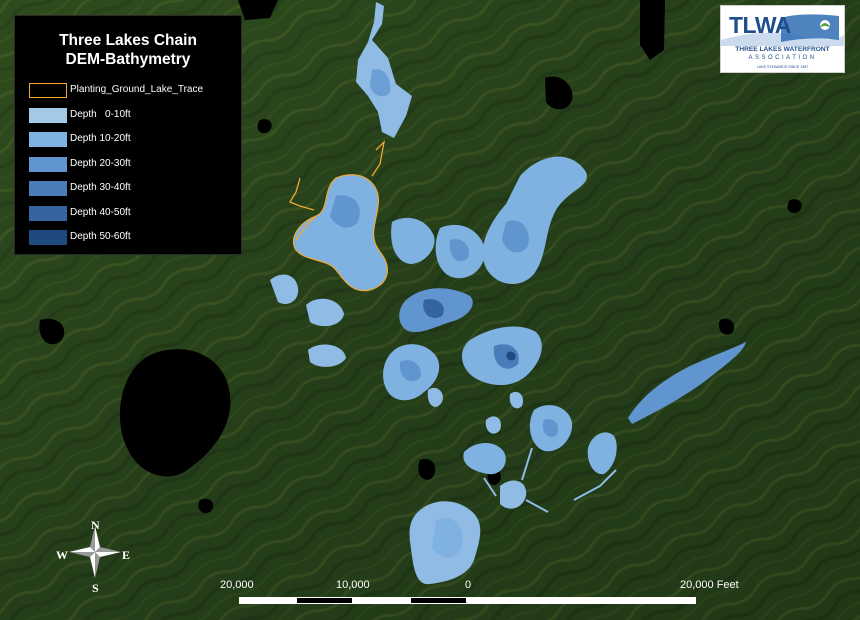  What do you see at coordinates (782, 67) in the screenshot?
I see `logo-tagline: LAKE STEWARDS SINCE 1987` at bounding box center [782, 67].